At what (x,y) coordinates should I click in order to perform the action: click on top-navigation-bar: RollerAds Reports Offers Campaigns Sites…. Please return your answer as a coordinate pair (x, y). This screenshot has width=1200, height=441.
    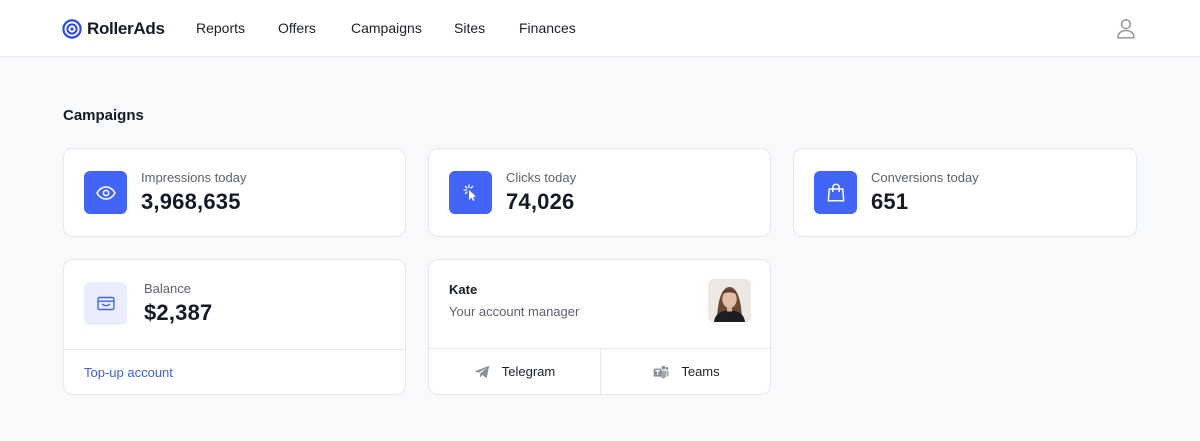
    Looking at the image, I should click on (600, 28).